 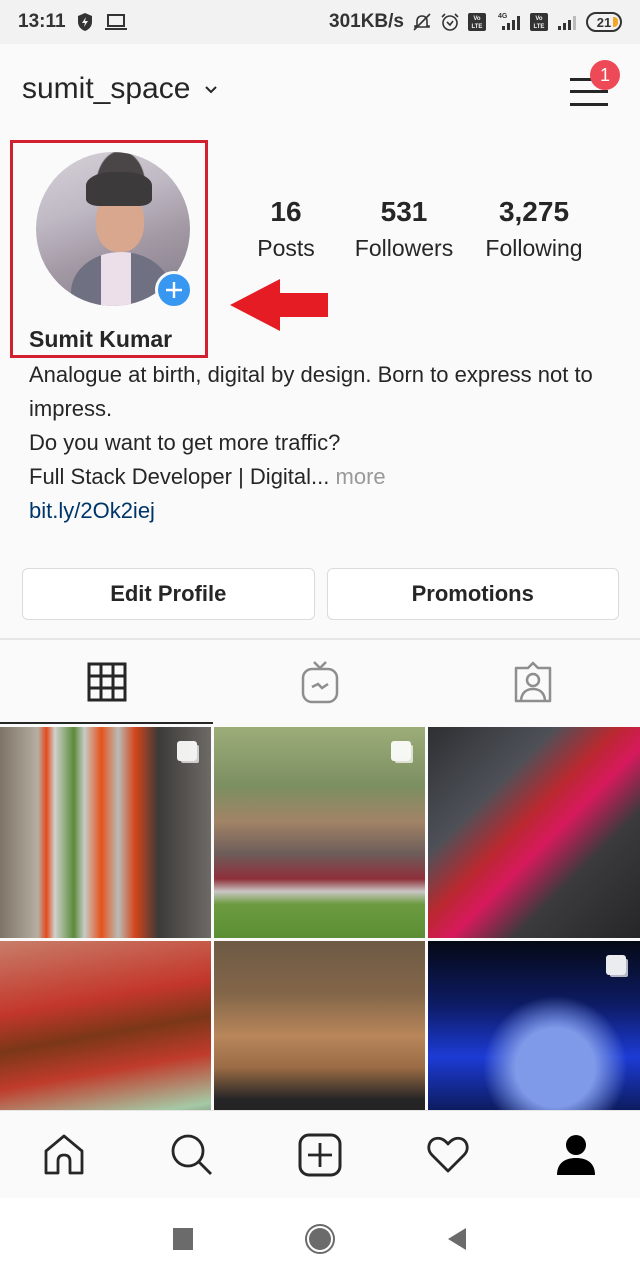 I want to click on activity-heart-icon, so click(x=448, y=1154).